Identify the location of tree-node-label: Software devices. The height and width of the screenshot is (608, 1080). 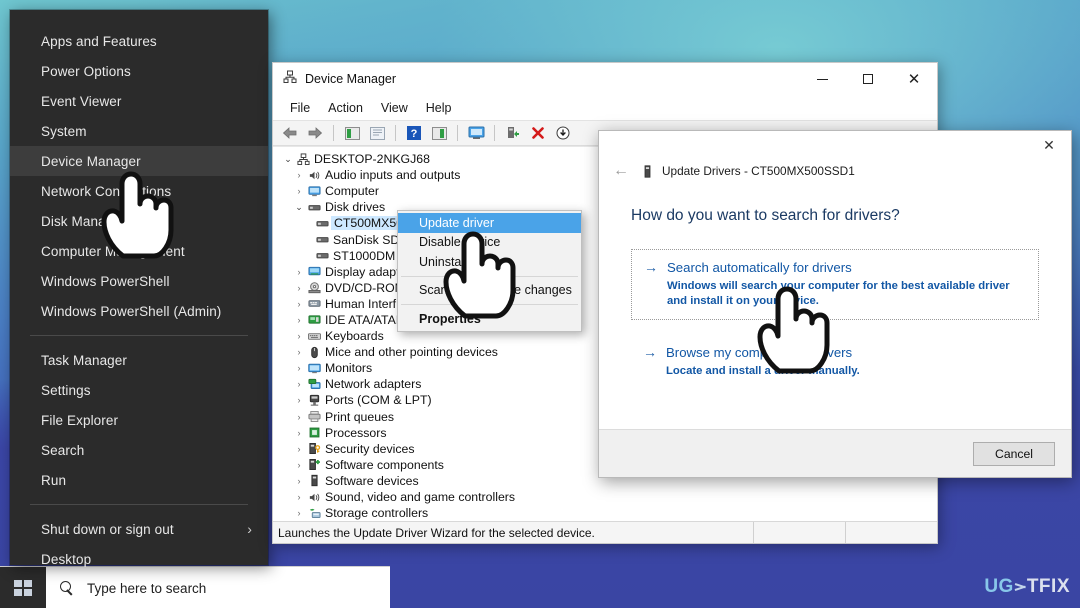
(372, 480).